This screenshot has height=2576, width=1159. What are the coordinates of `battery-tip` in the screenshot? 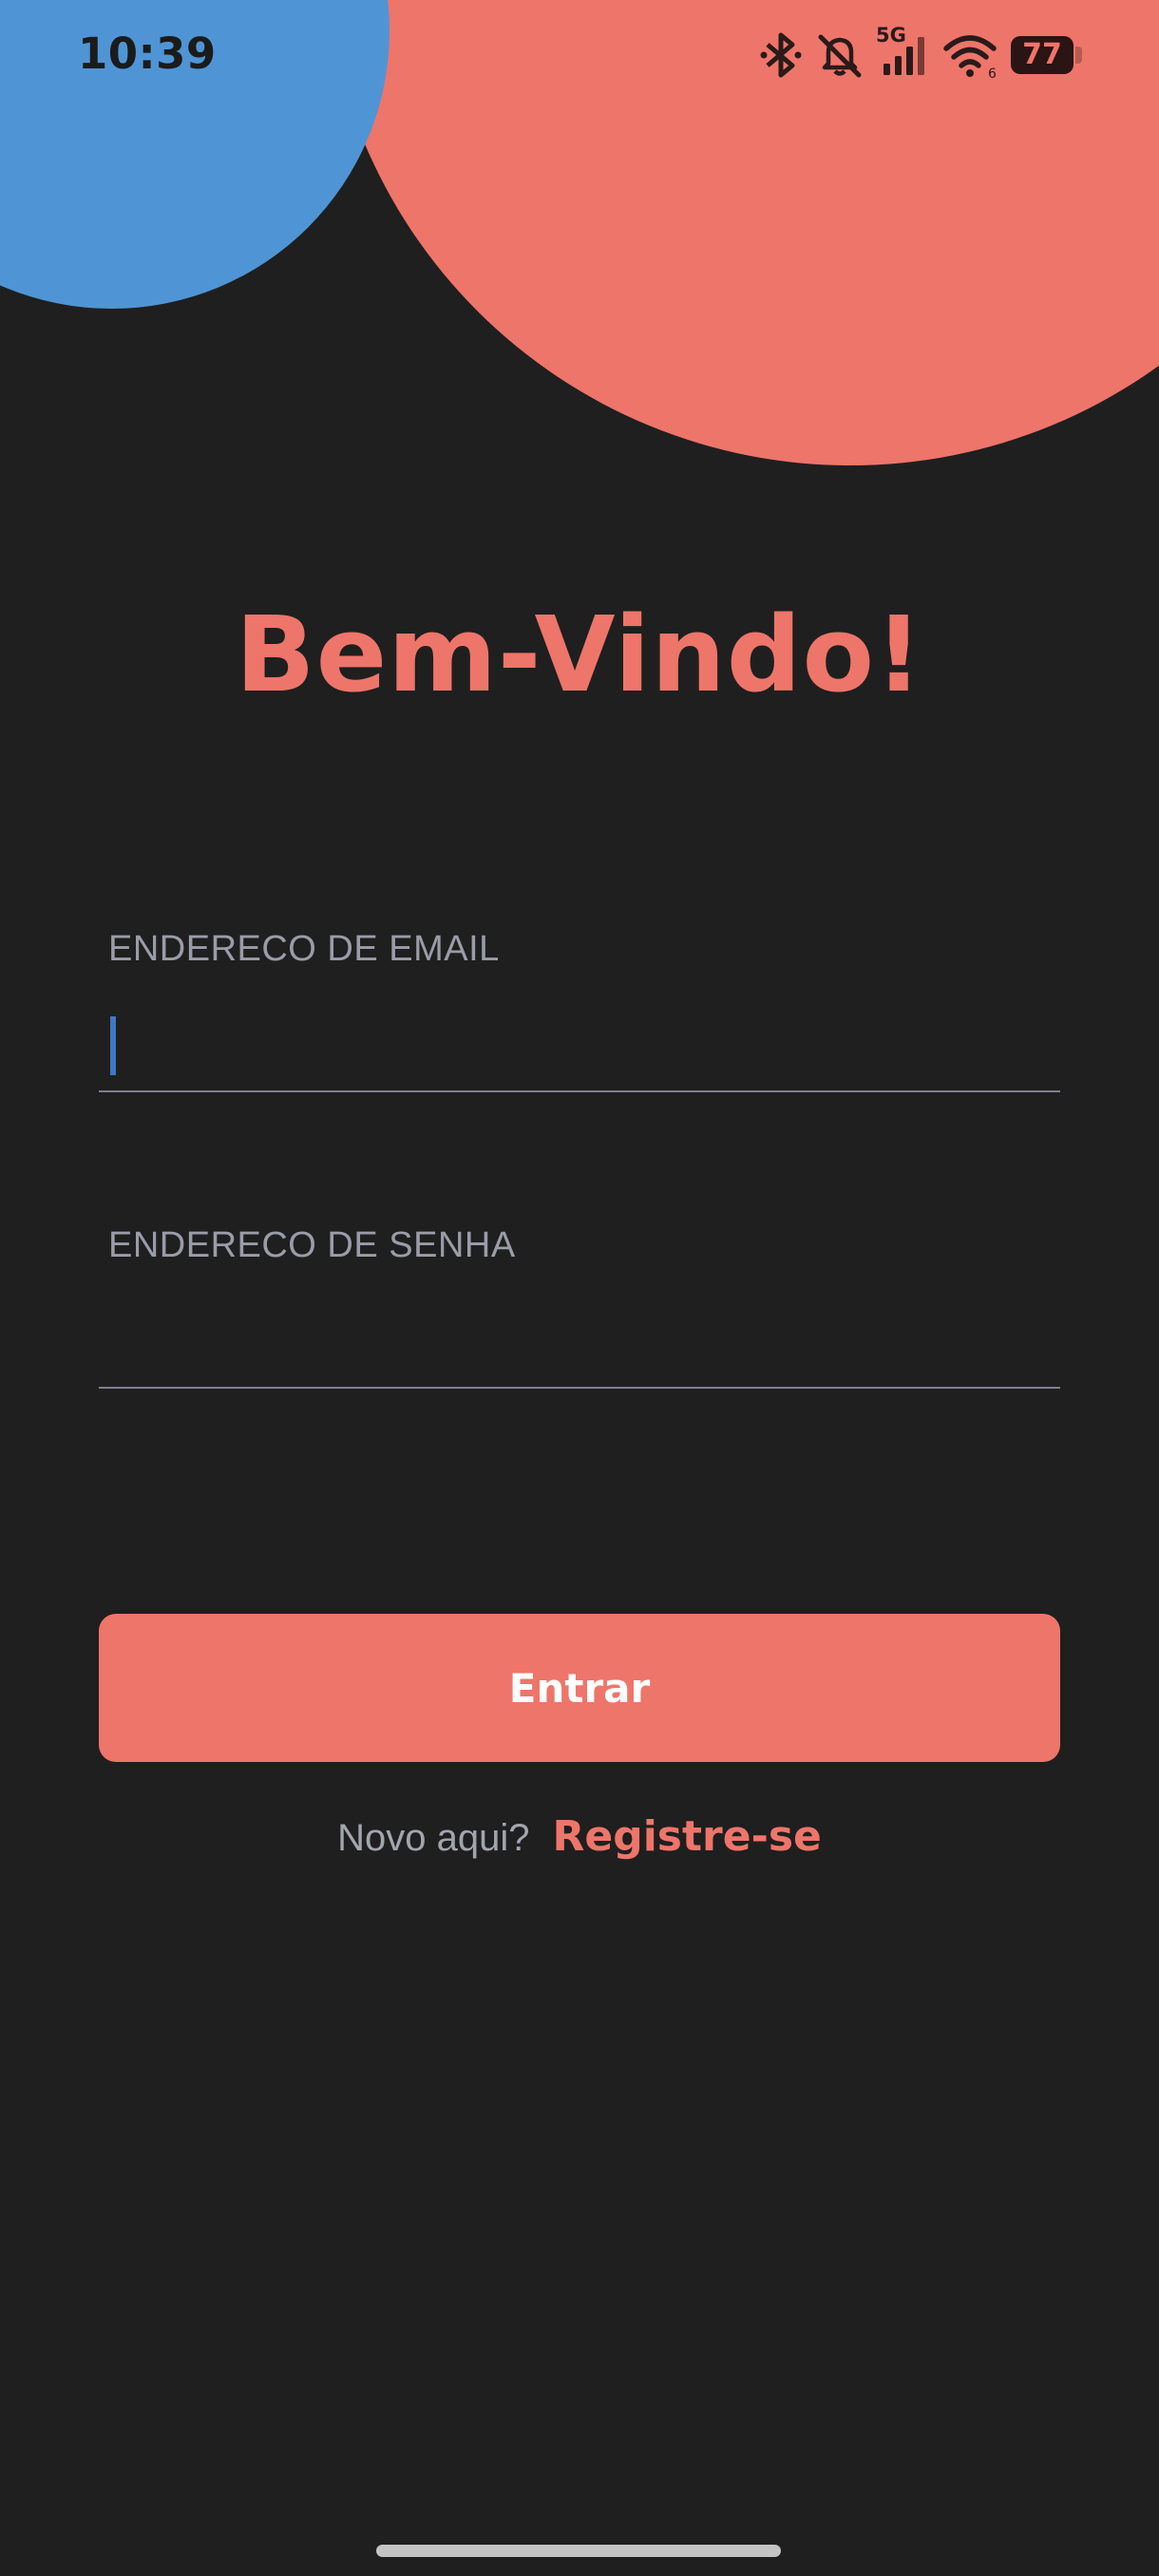 It's located at (1078, 55).